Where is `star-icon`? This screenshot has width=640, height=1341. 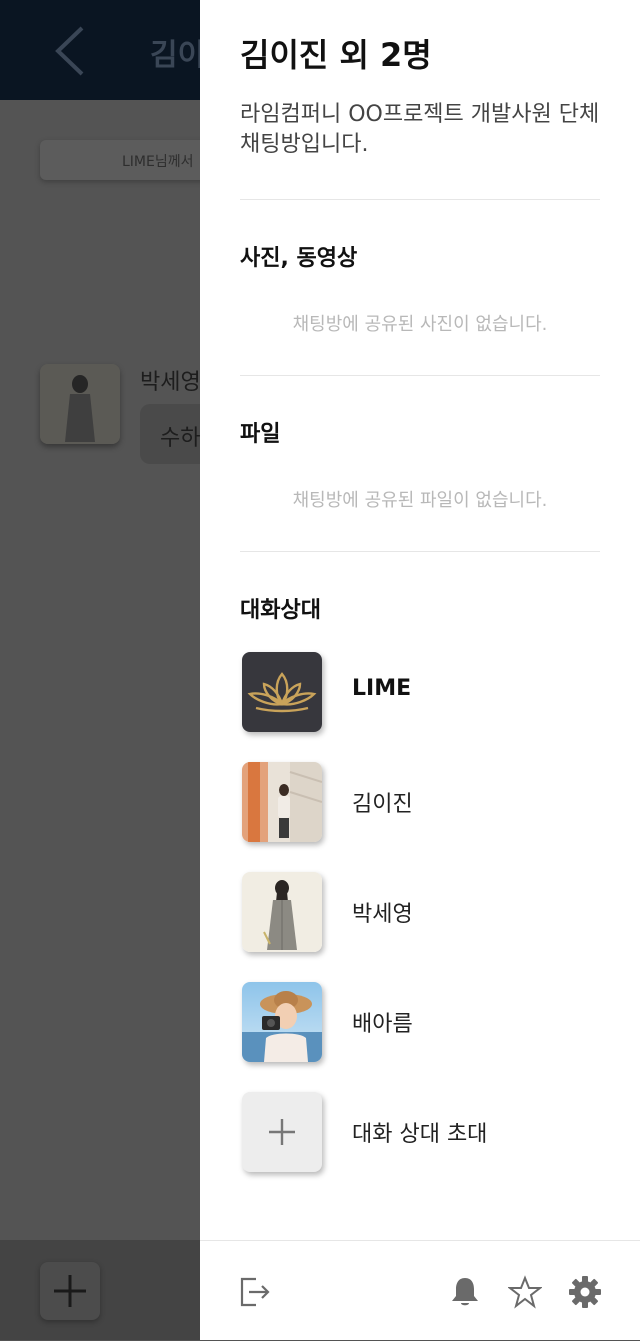
star-icon is located at coordinates (525, 1292).